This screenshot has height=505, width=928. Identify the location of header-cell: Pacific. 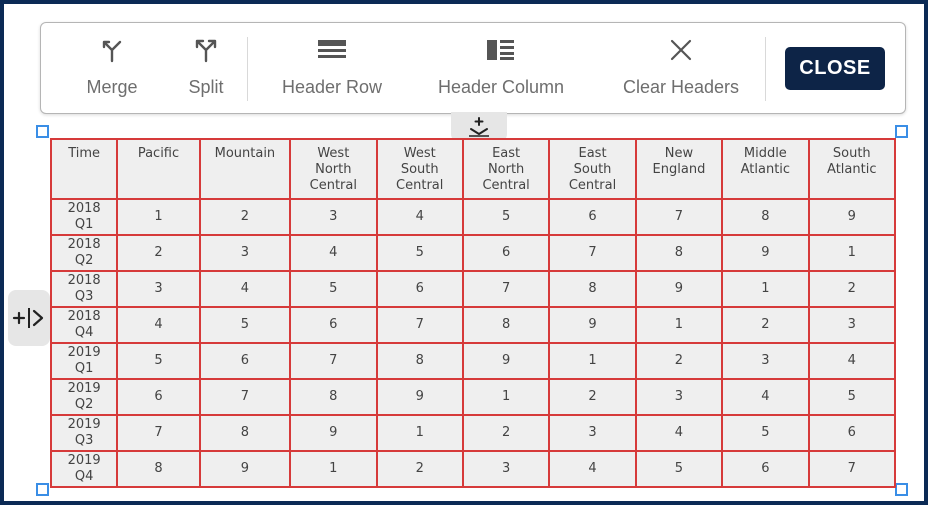
(158, 169).